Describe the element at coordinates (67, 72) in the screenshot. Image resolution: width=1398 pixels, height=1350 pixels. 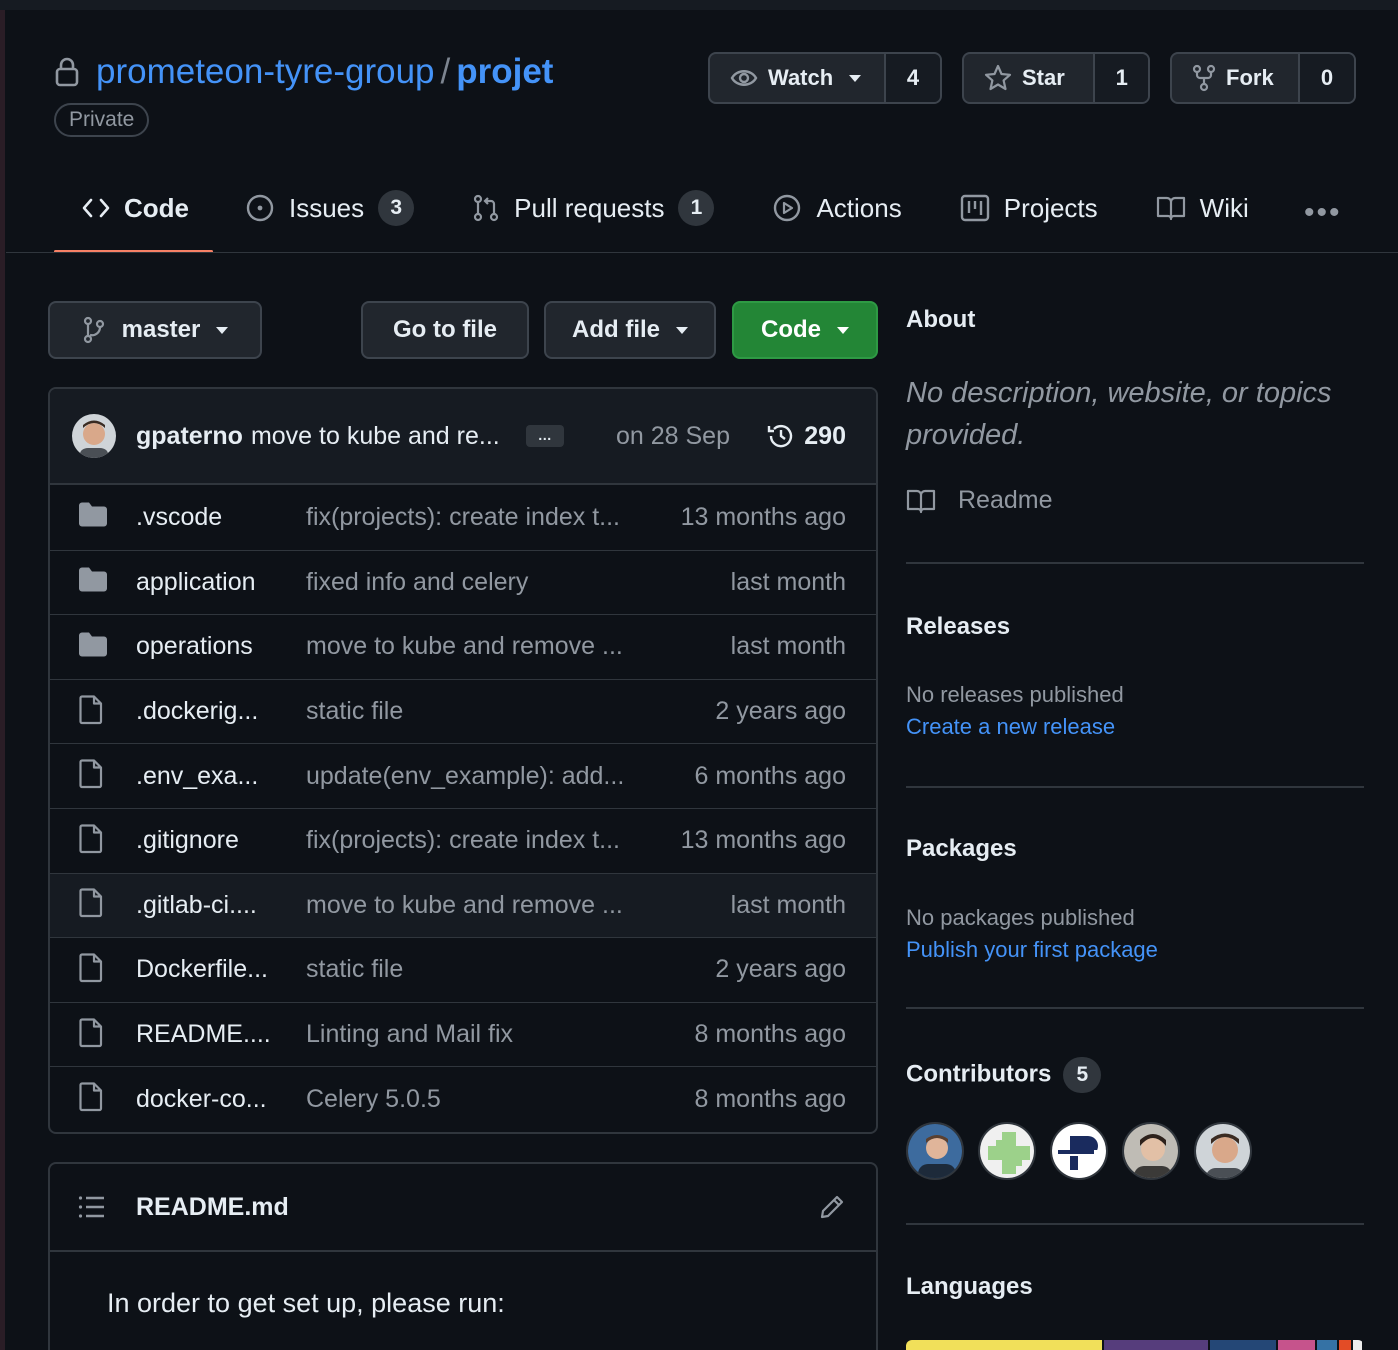
I see `lock-icon` at that location.